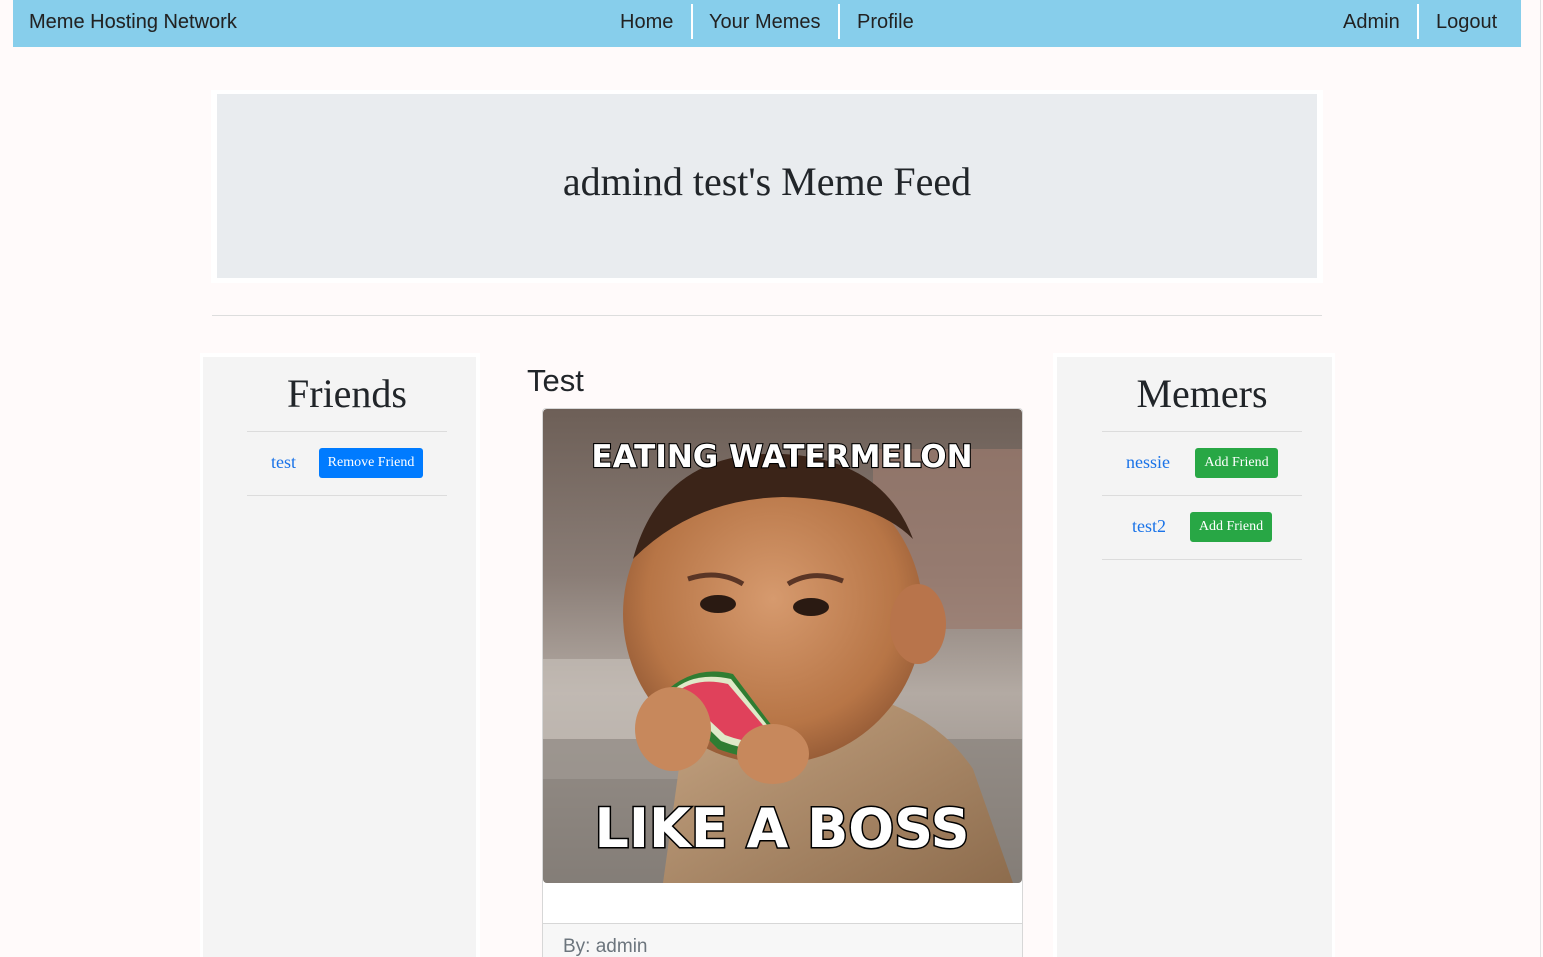 This screenshot has height=957, width=1543. I want to click on card-footer: By: admin, so click(782, 940).